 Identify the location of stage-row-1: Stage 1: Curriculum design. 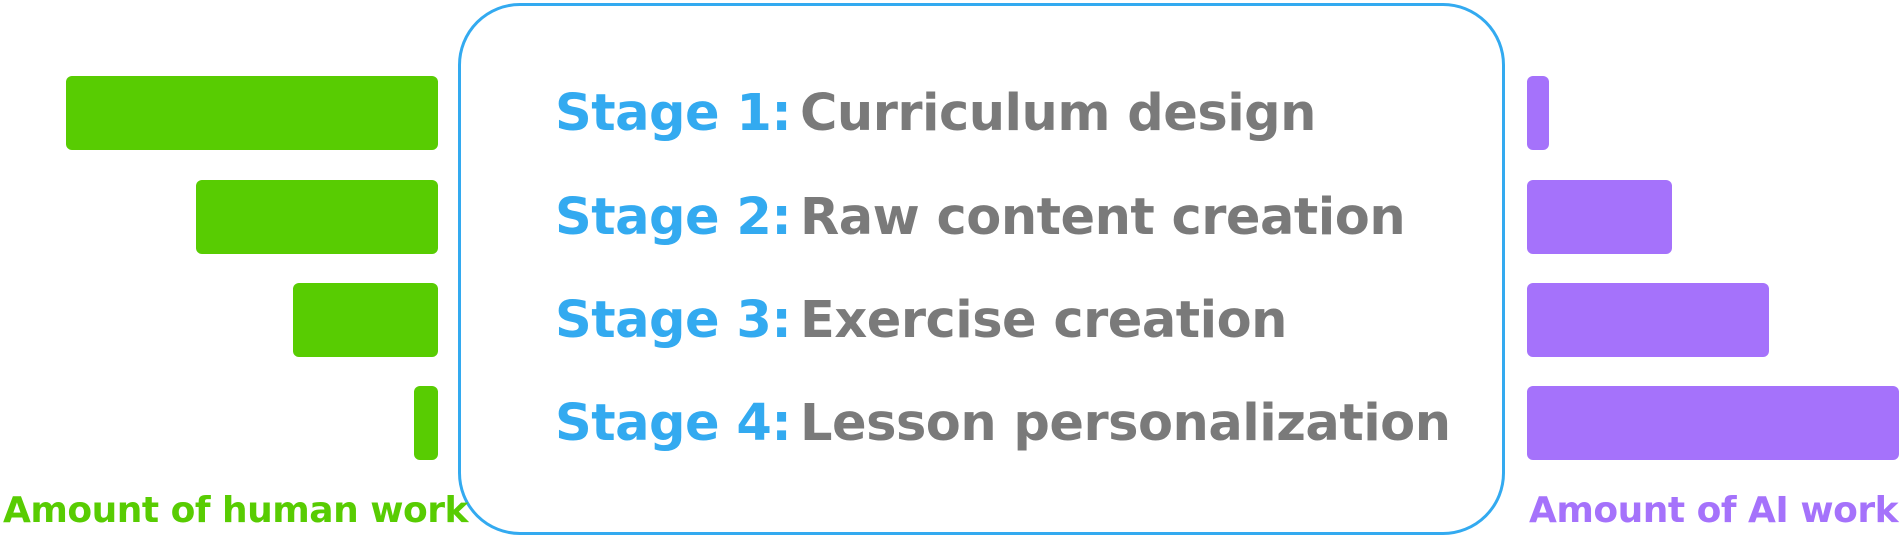
(936, 113).